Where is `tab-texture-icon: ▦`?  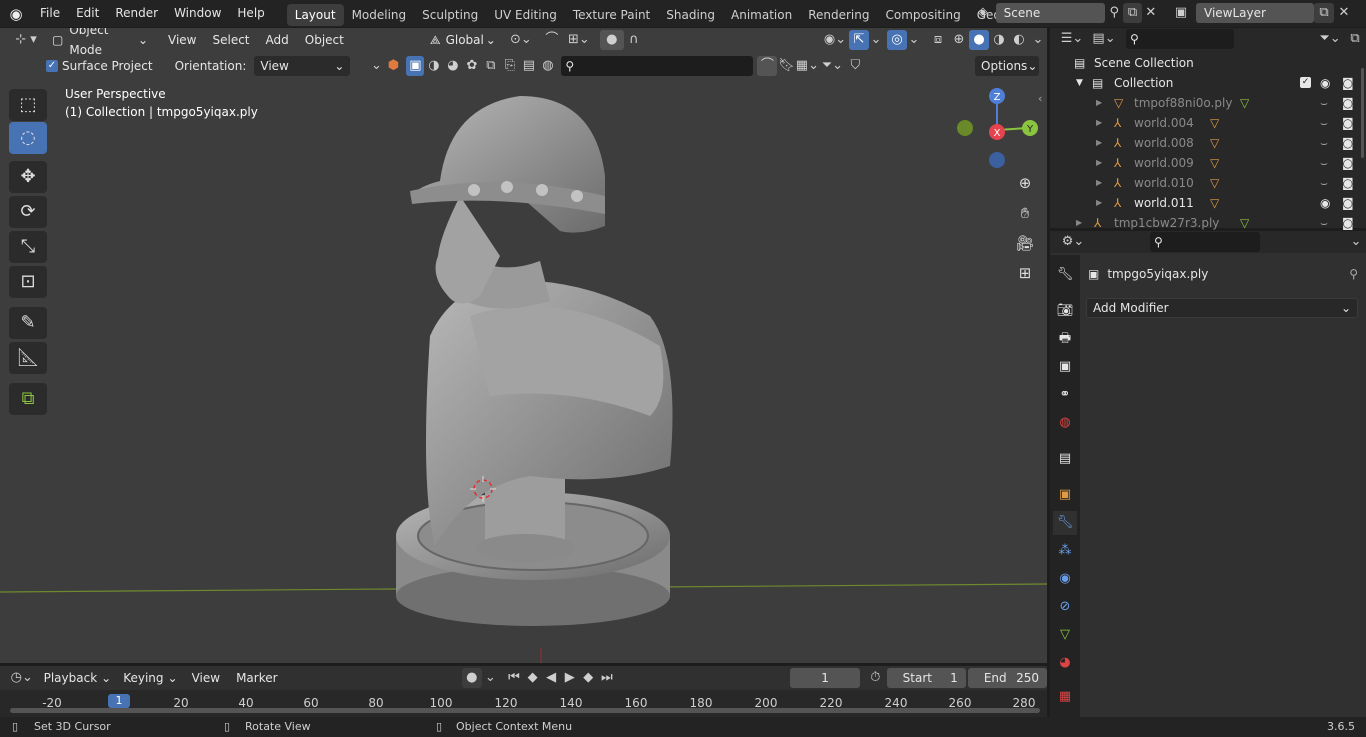
tab-texture-icon: ▦ is located at coordinates (1065, 697).